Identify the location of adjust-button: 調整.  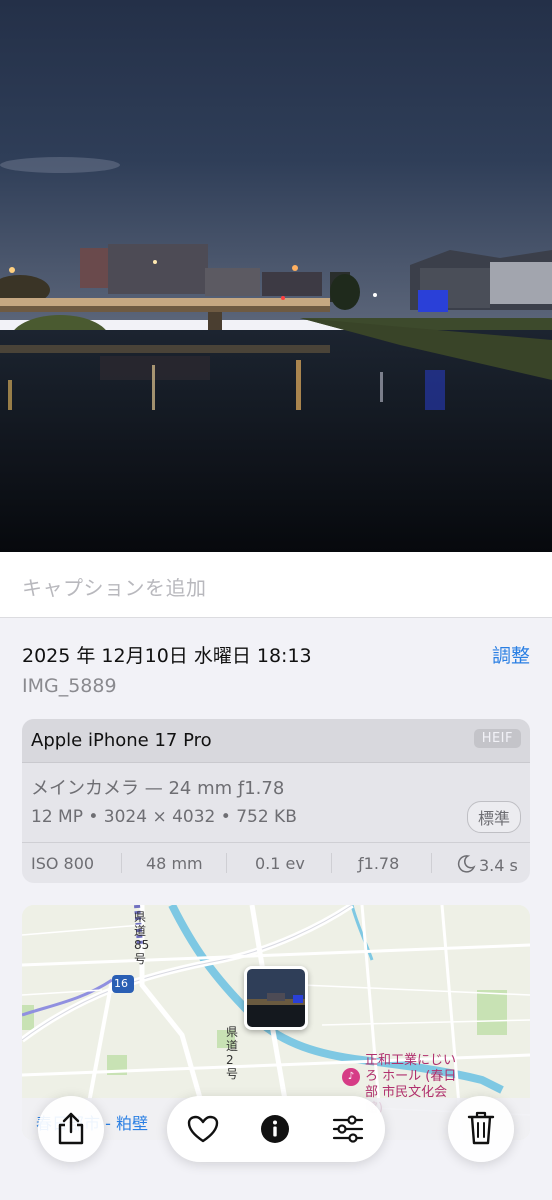
(511, 654).